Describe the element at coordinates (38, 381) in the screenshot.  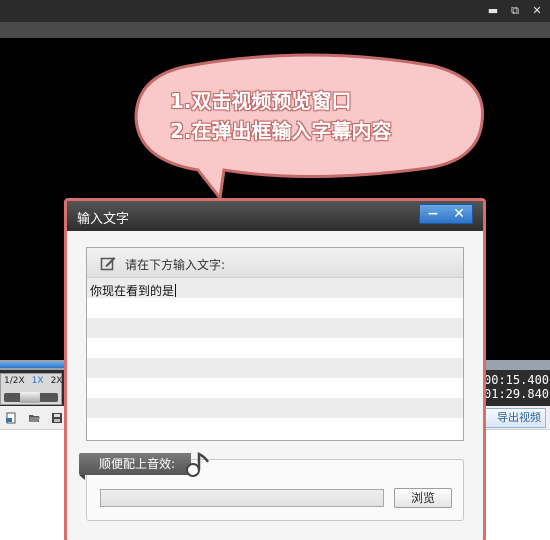
I see `speed-normal-option: 1X` at that location.